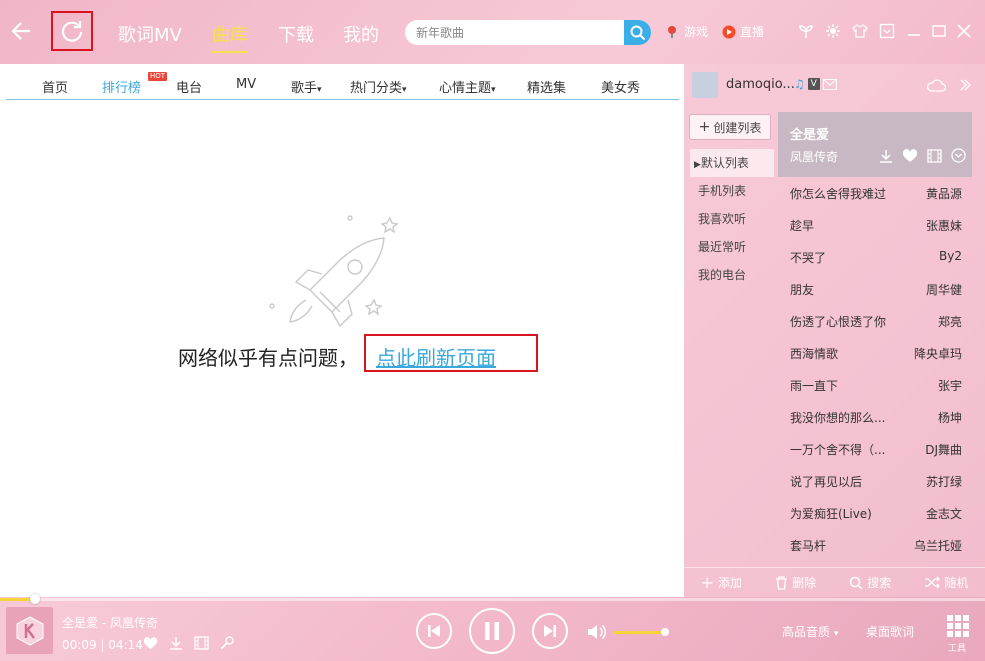 This screenshot has height=661, width=985. What do you see at coordinates (227, 643) in the screenshot?
I see `microphone-icon` at bounding box center [227, 643].